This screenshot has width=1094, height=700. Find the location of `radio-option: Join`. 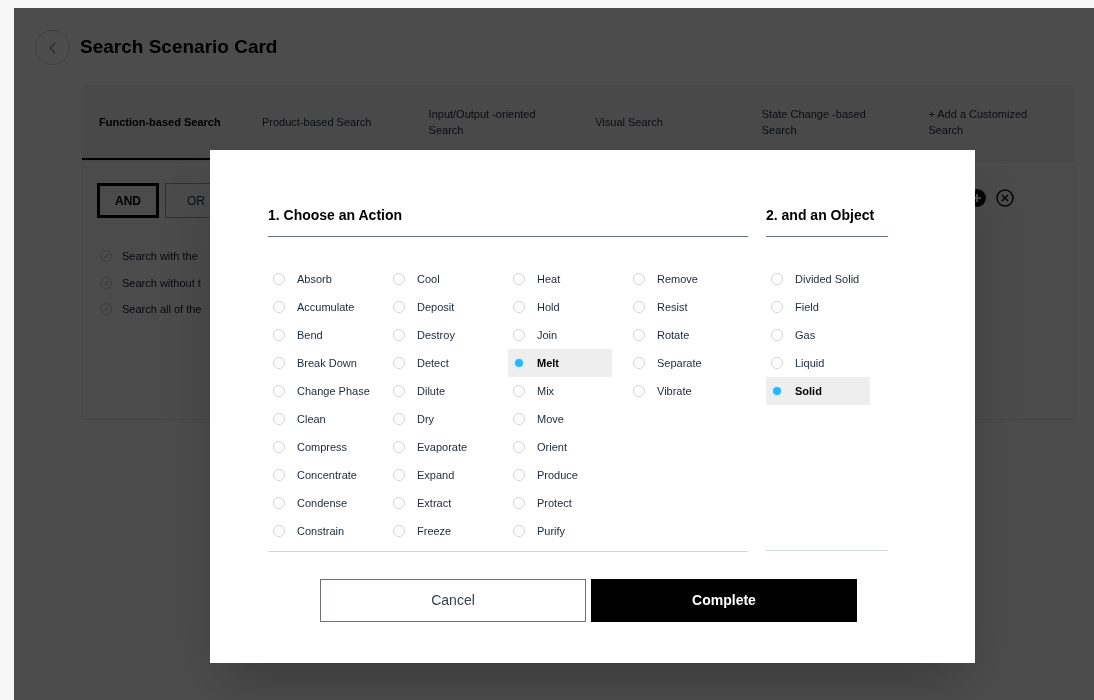

radio-option: Join is located at coordinates (560, 335).